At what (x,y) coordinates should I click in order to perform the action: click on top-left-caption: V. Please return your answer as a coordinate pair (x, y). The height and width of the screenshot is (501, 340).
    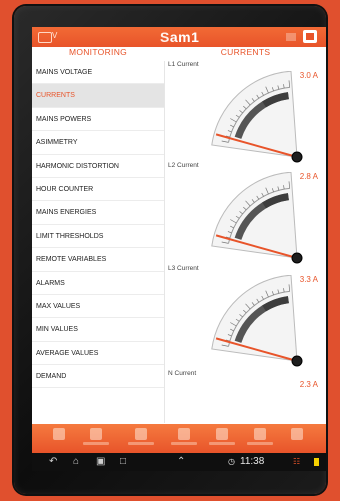
    Looking at the image, I should click on (55, 35).